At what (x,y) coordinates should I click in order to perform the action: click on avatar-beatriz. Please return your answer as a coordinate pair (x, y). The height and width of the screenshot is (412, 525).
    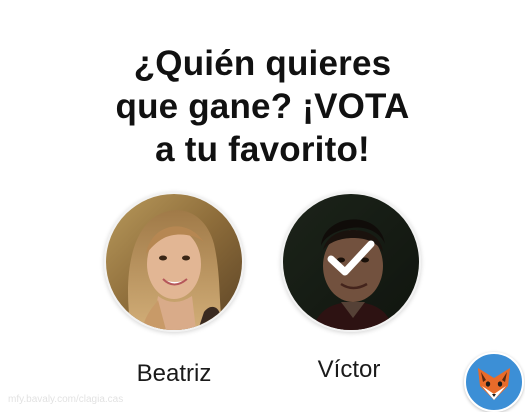
    Looking at the image, I should click on (174, 262).